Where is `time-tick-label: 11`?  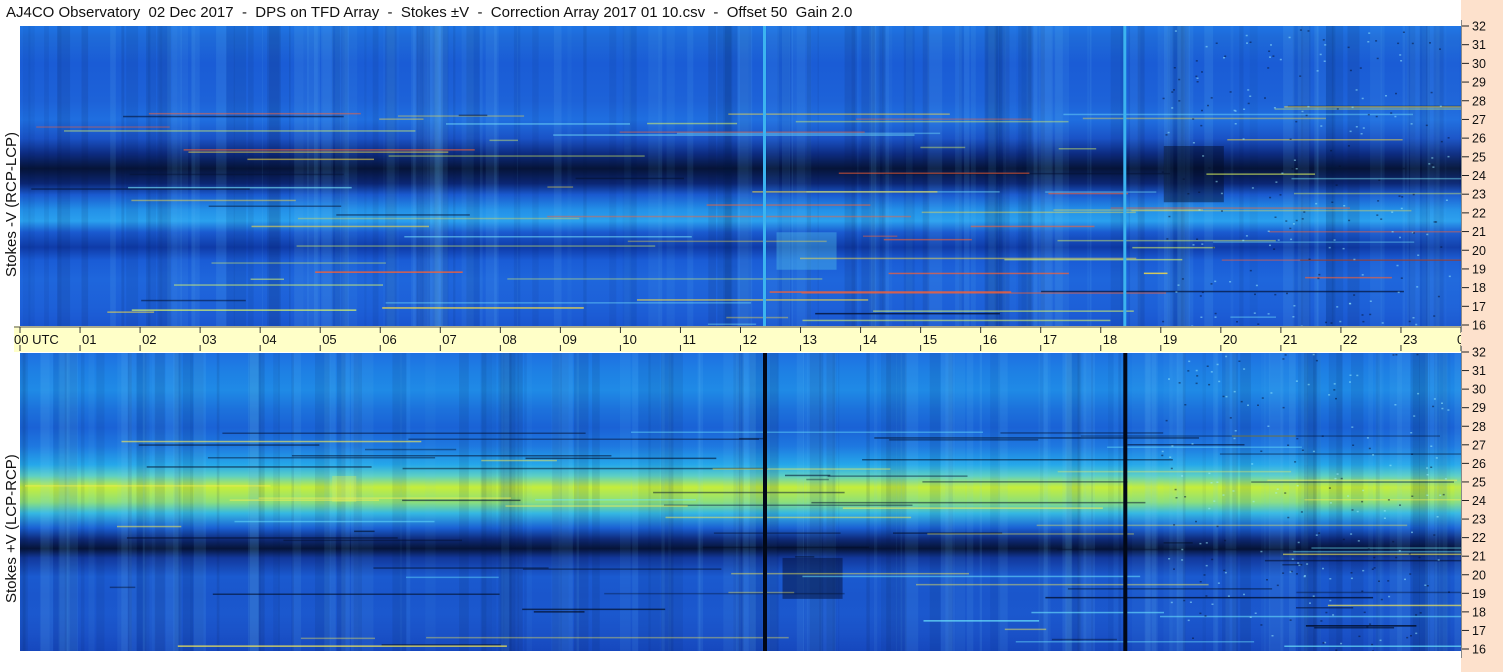 time-tick-label: 11 is located at coordinates (689, 339).